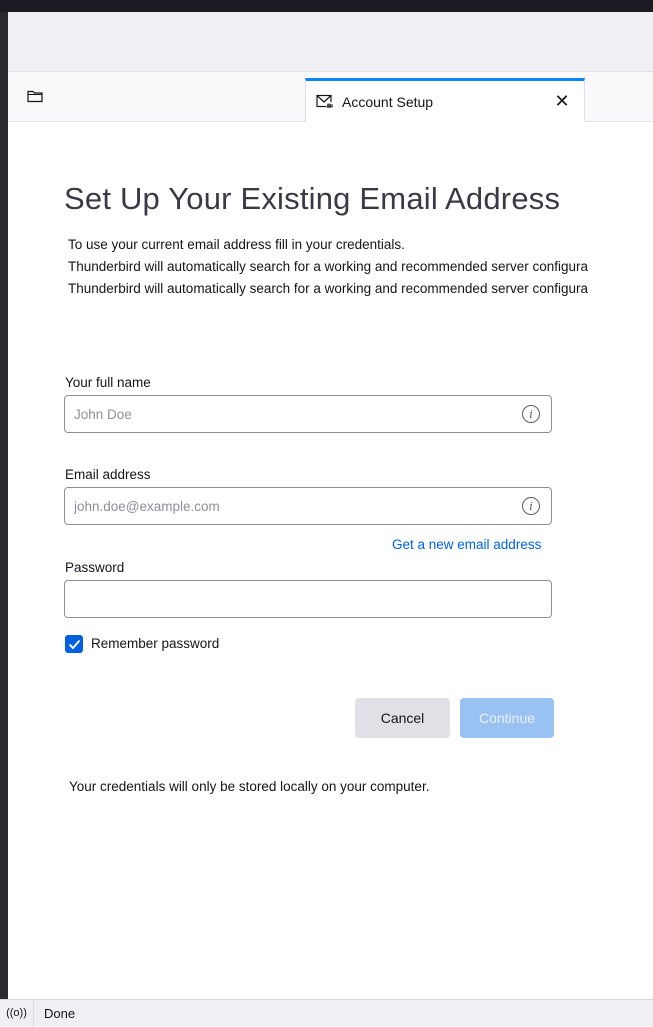 The image size is (653, 1027). Describe the element at coordinates (4, 519) in the screenshot. I see `window-left-edge` at that location.